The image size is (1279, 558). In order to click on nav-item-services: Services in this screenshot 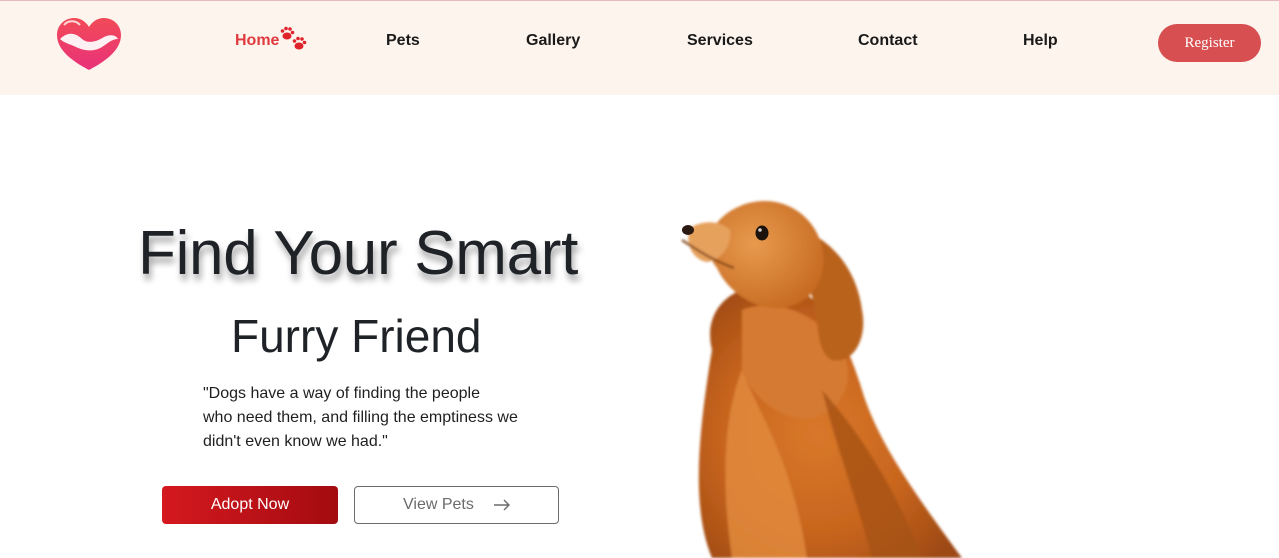, I will do `click(720, 41)`.